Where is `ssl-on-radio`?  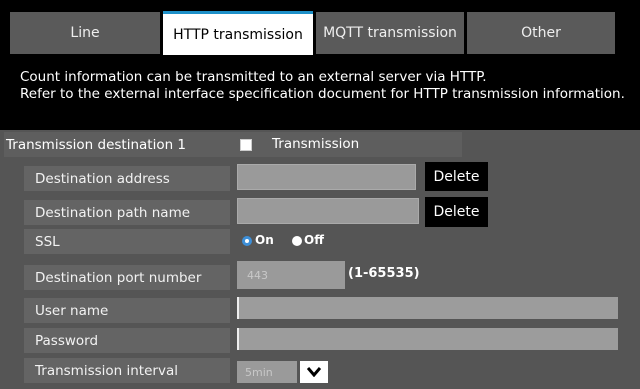 ssl-on-radio is located at coordinates (247, 241).